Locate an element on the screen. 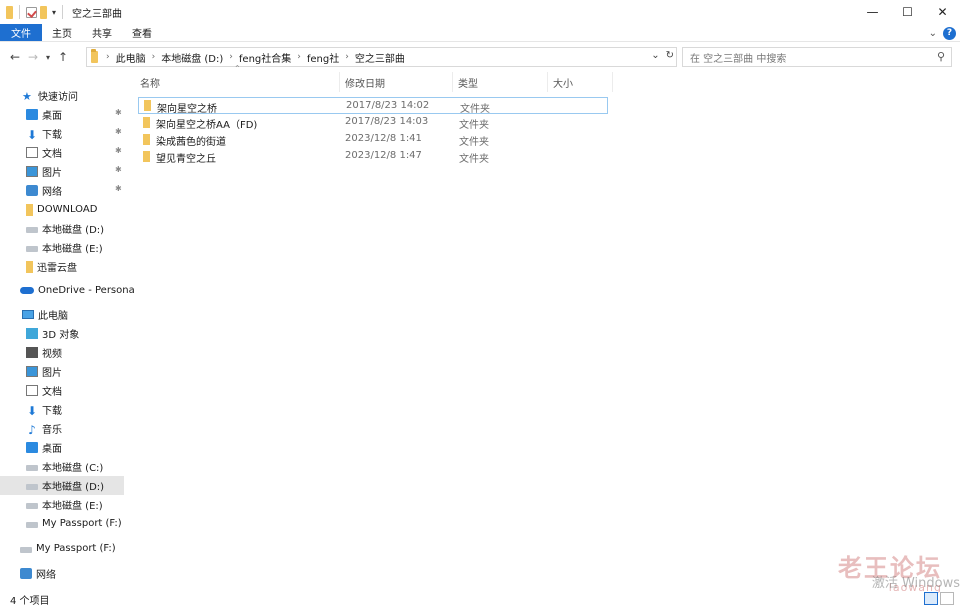 This screenshot has height=608, width=960. sidebar-item-label: 桌面 is located at coordinates (52, 449).